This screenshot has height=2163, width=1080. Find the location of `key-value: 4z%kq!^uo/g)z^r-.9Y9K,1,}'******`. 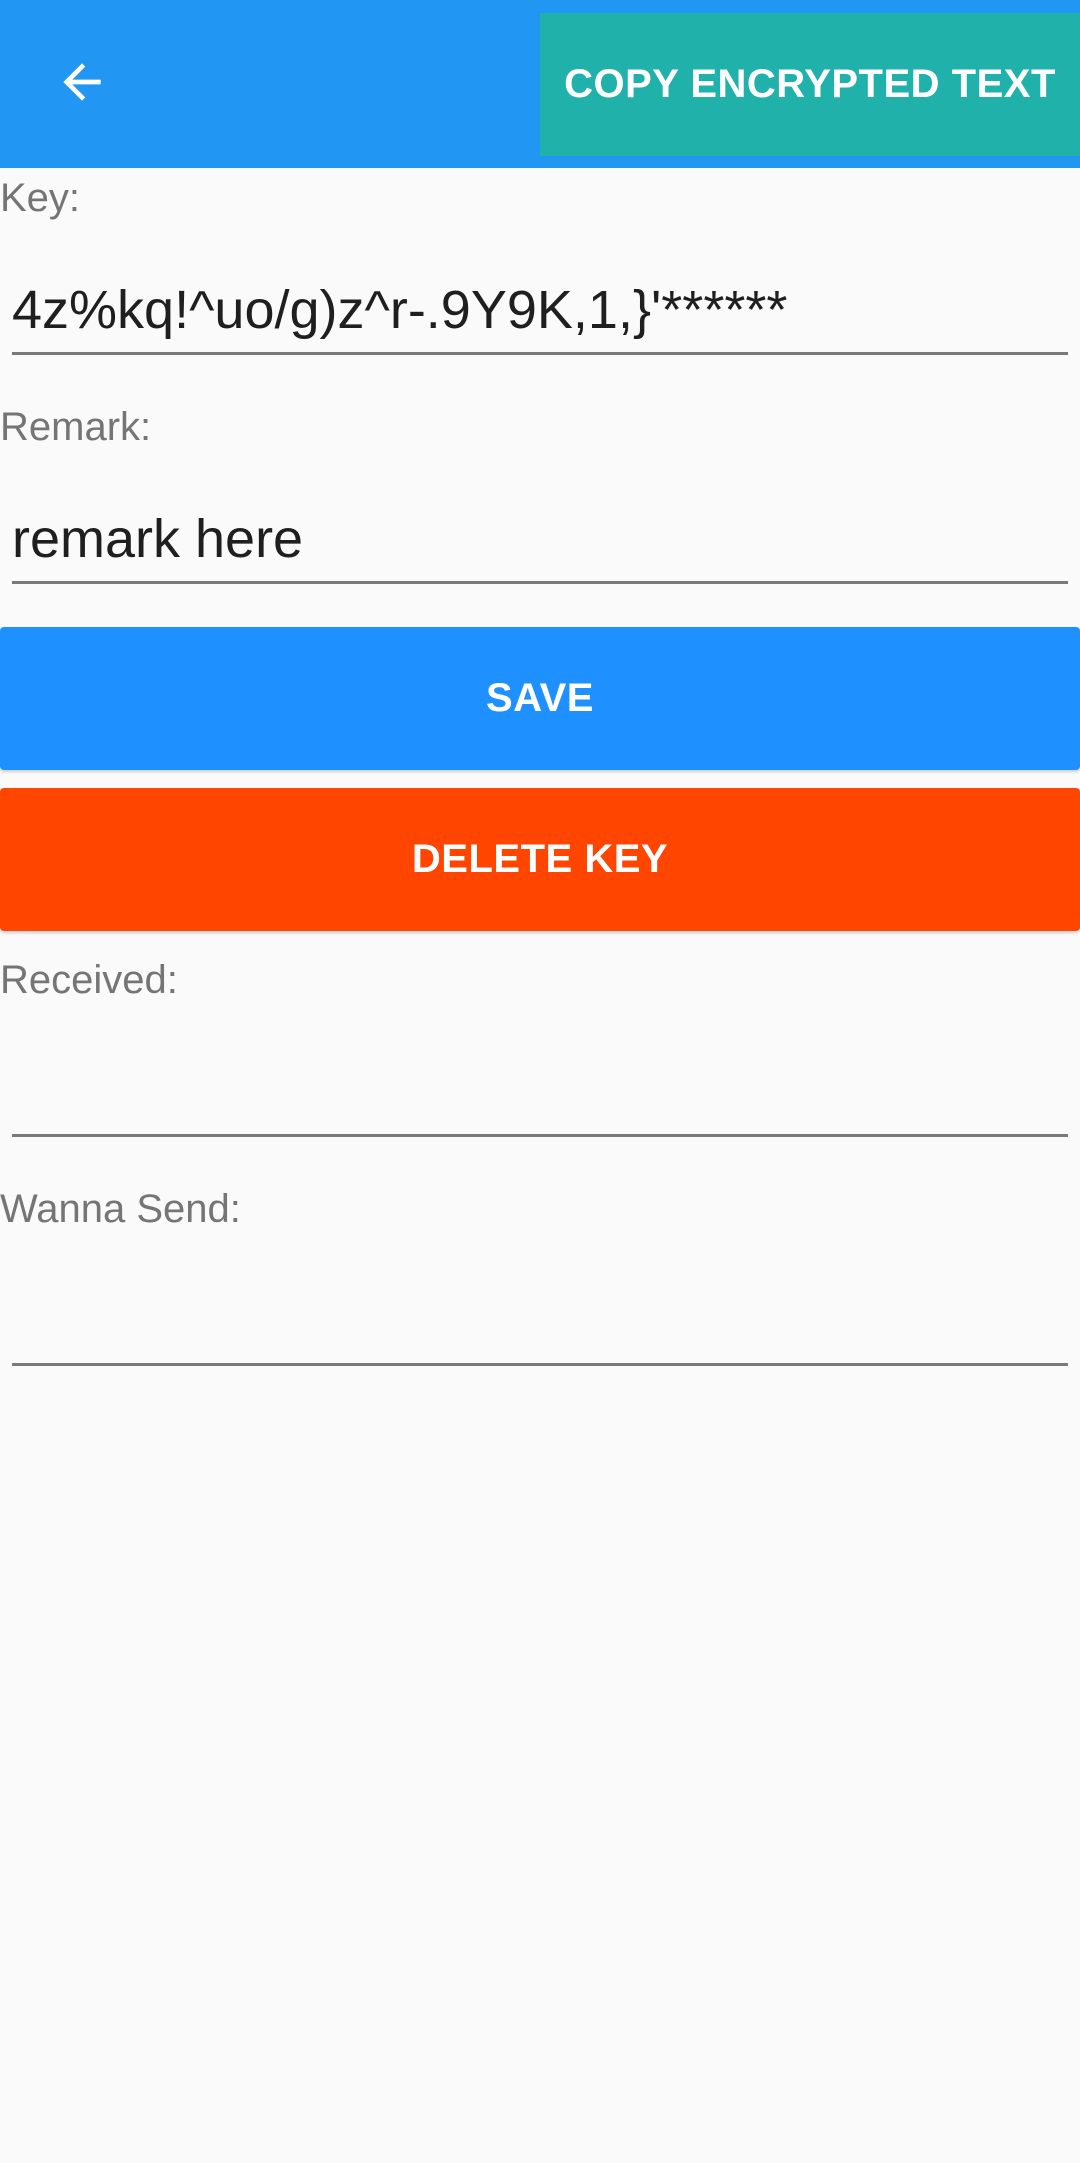

key-value: 4z%kq!^uo/g)z^r-.9Y9K,1,}'****** is located at coordinates (400, 310).